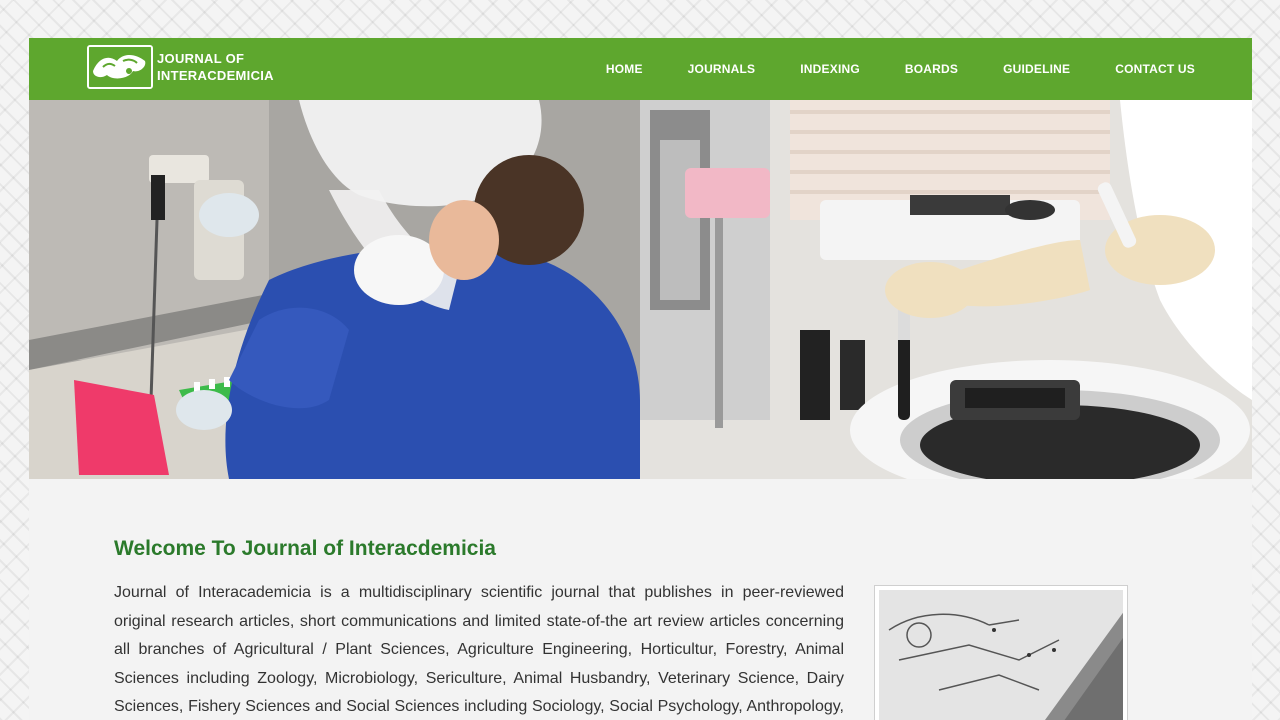 This screenshot has width=1280, height=720. Describe the element at coordinates (931, 69) in the screenshot. I see `nav-boards: BOARDS` at that location.